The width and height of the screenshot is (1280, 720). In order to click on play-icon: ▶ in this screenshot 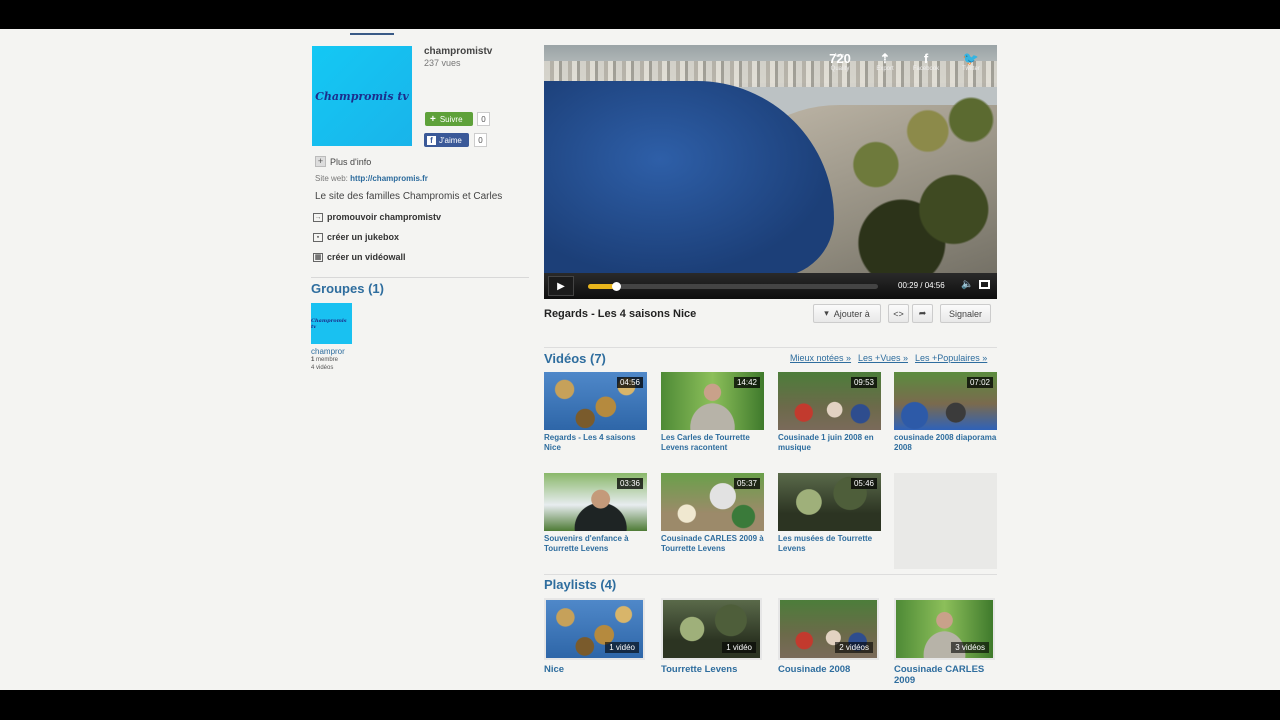, I will do `click(561, 286)`.